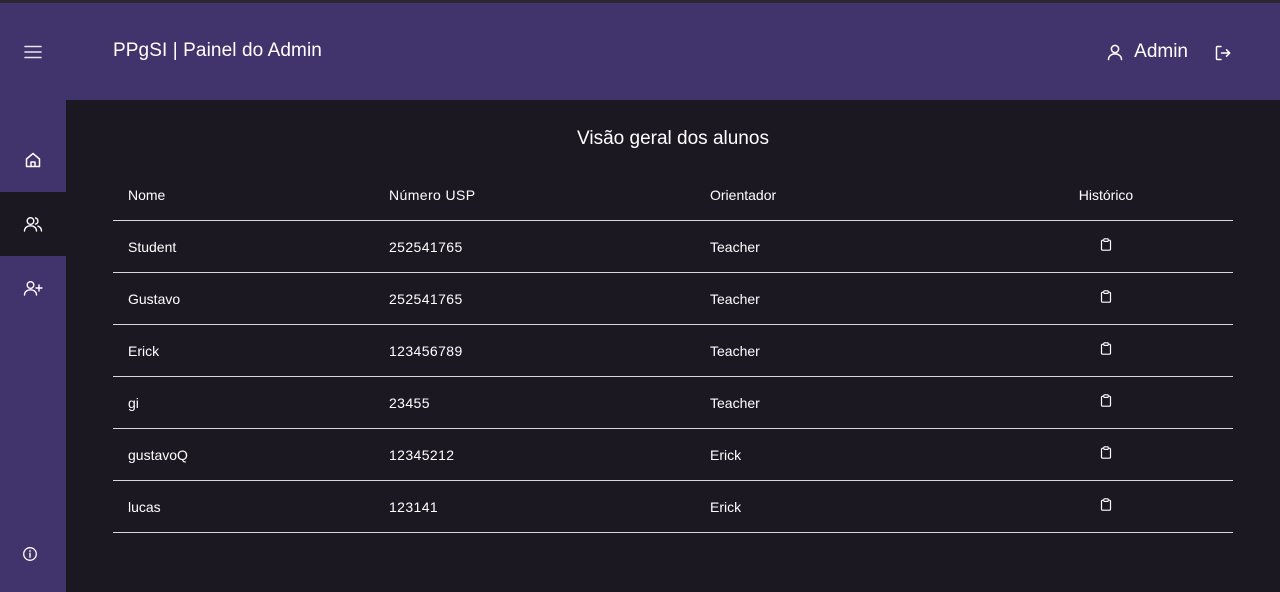 This screenshot has height=592, width=1280. I want to click on column-header-orientador: Orientador, so click(743, 195).